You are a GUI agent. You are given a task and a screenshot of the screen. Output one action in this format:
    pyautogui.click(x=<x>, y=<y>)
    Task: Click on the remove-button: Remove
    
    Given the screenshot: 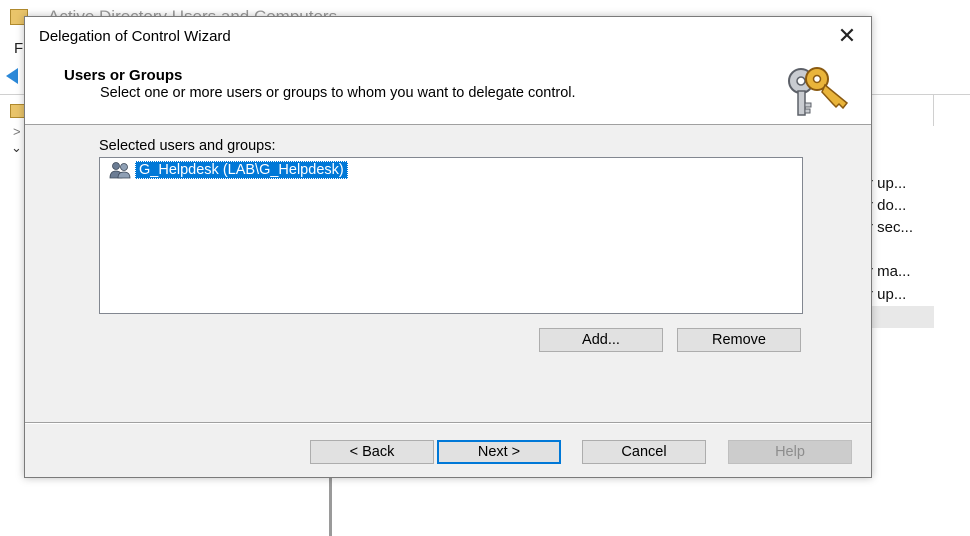 What is the action you would take?
    pyautogui.click(x=739, y=340)
    